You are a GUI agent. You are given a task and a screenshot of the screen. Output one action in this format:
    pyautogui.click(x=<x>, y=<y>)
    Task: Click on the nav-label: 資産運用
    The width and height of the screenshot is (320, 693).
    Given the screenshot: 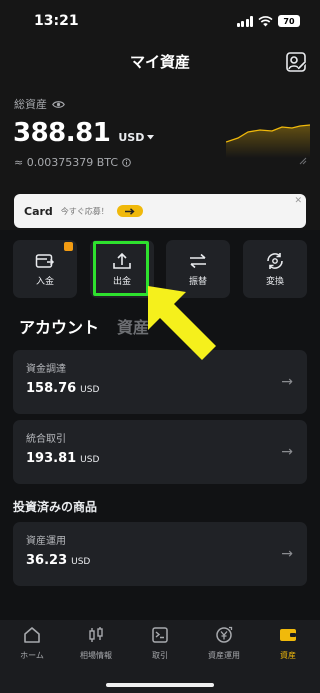 What is the action you would take?
    pyautogui.click(x=224, y=655)
    